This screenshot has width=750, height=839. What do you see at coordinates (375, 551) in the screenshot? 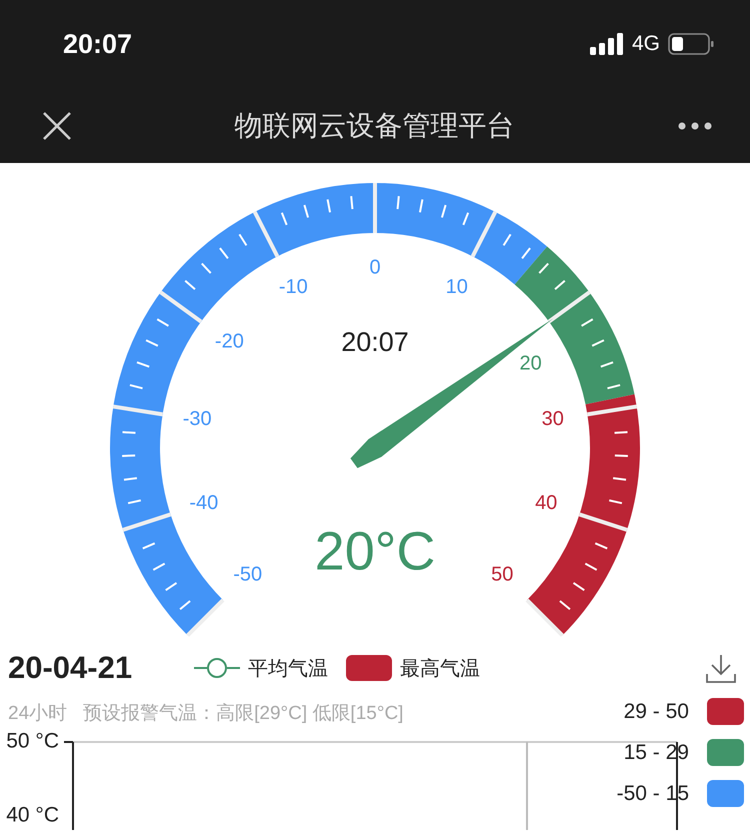
I see `temperature-reading: 20°C` at bounding box center [375, 551].